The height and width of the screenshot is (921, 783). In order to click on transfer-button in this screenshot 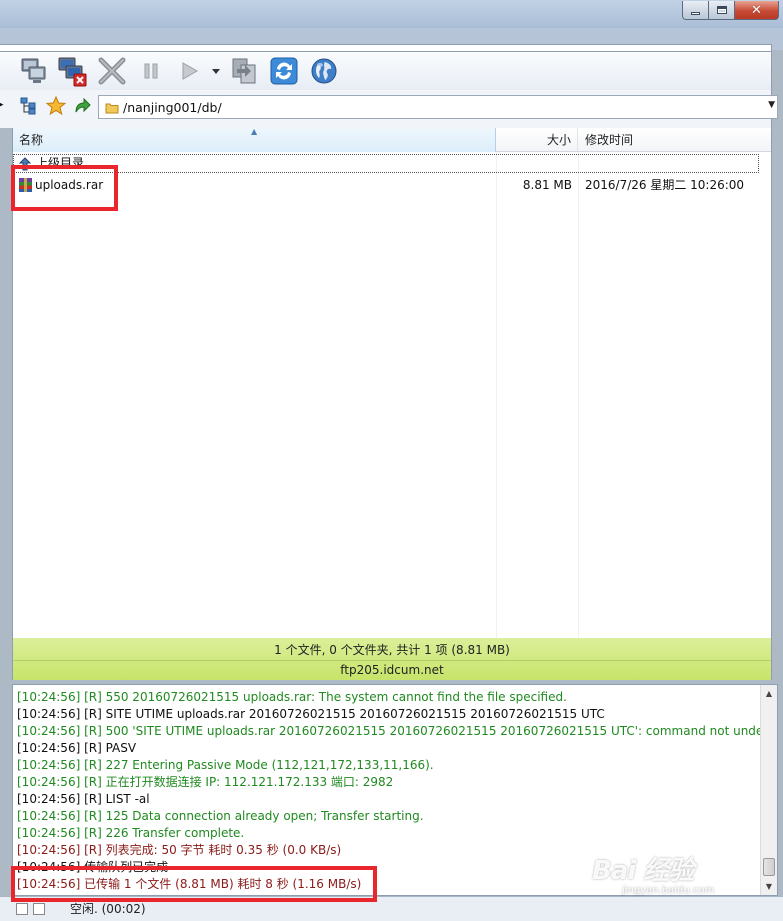, I will do `click(245, 71)`.